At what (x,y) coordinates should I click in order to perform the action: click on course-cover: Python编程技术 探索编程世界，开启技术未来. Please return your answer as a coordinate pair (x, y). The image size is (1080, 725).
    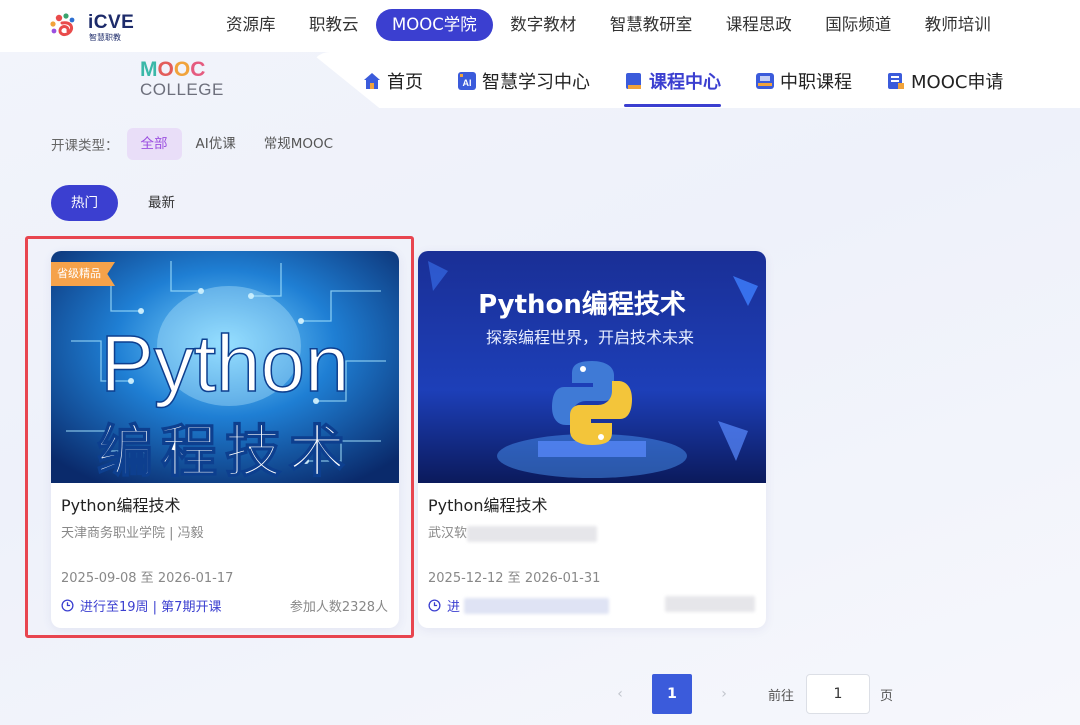
    Looking at the image, I should click on (592, 367).